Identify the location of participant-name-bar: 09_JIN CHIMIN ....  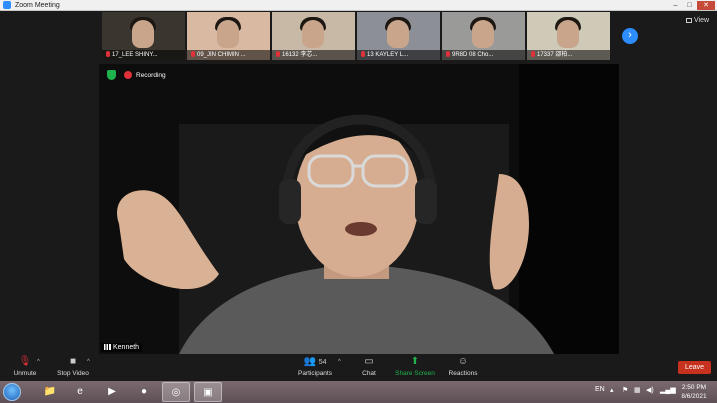
(228, 55).